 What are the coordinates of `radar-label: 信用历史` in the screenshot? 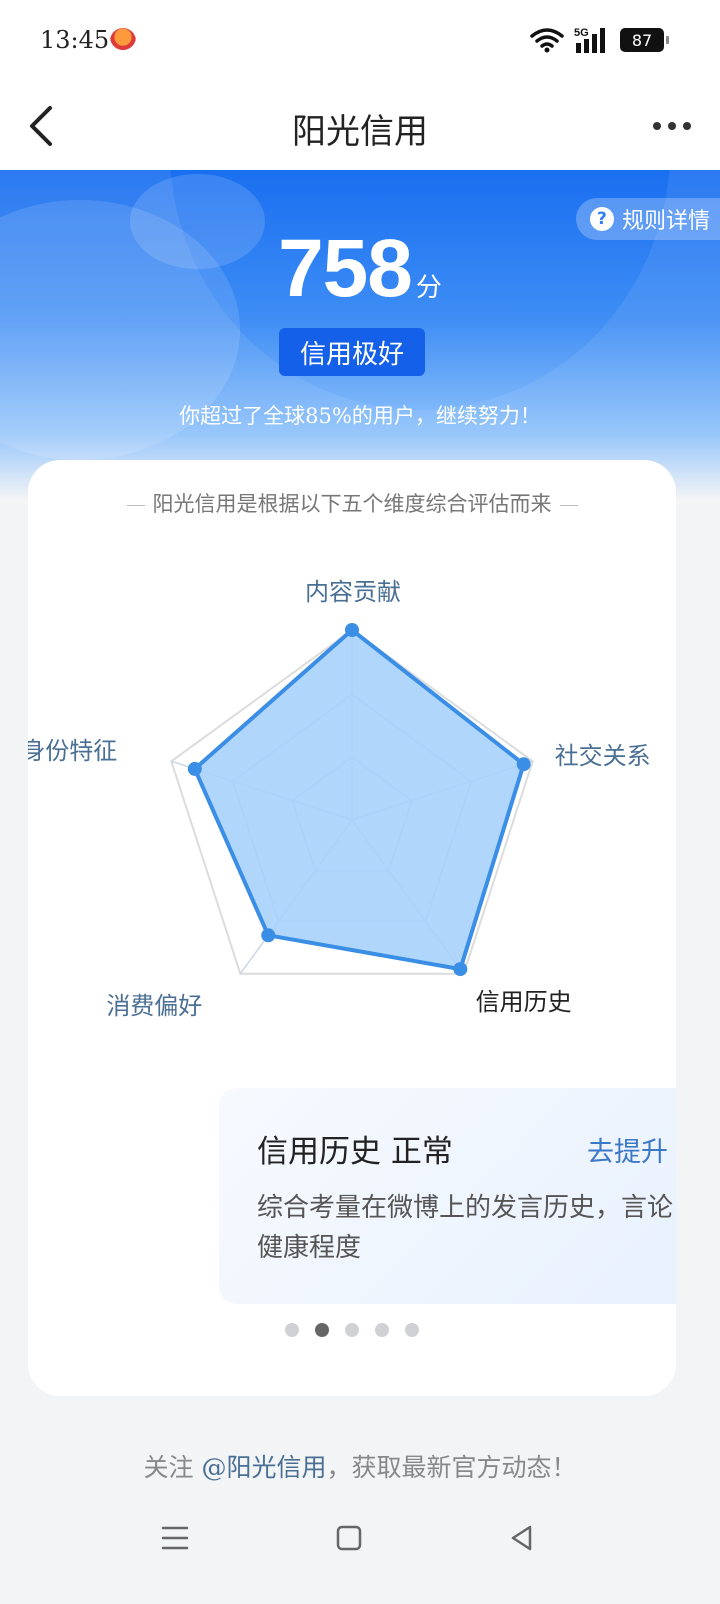 It's located at (524, 999).